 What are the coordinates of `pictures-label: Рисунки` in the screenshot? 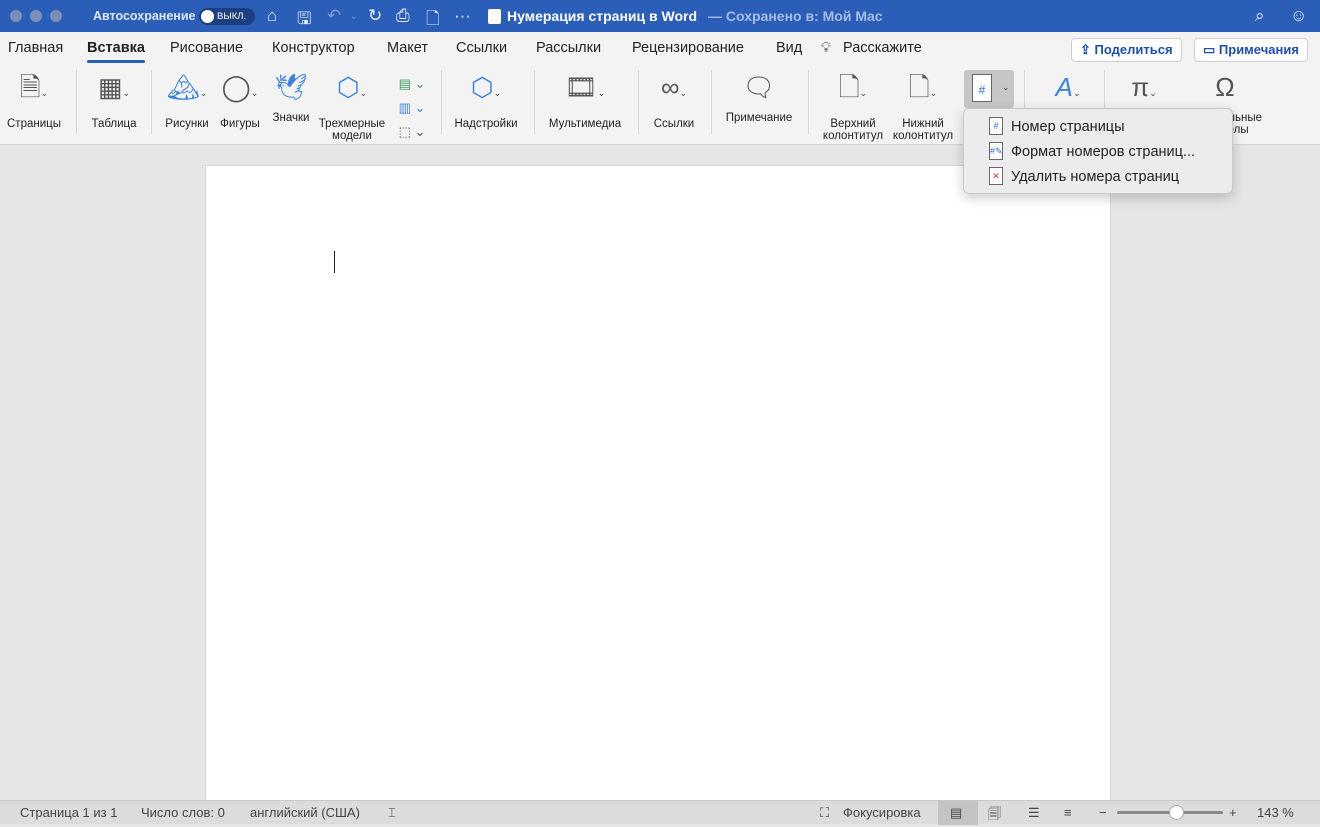 It's located at (187, 124).